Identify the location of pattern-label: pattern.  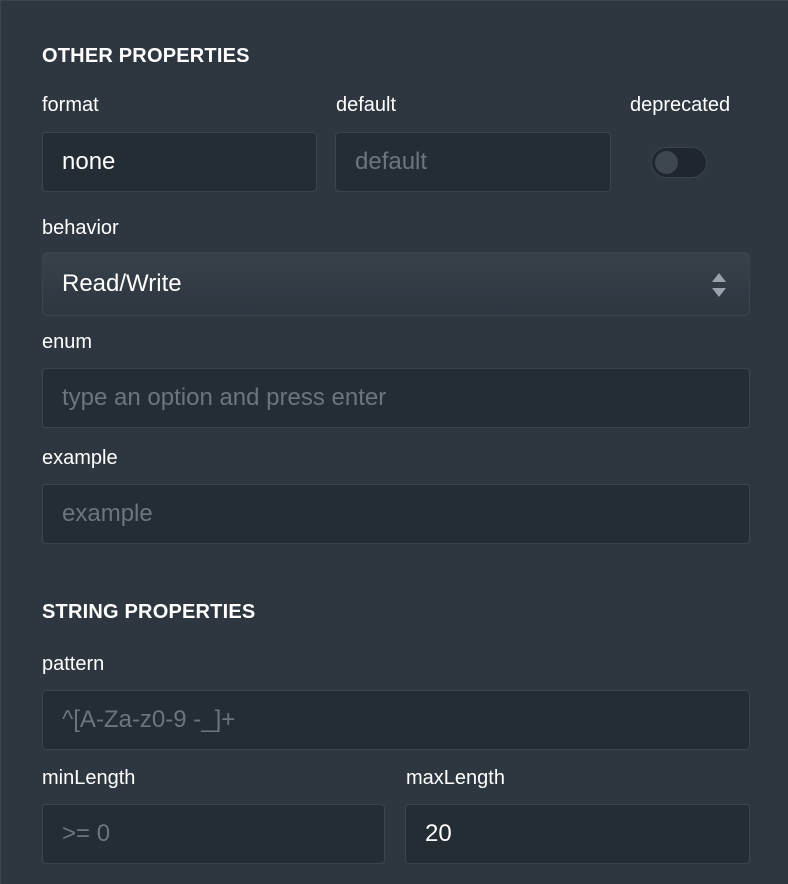
(73, 664).